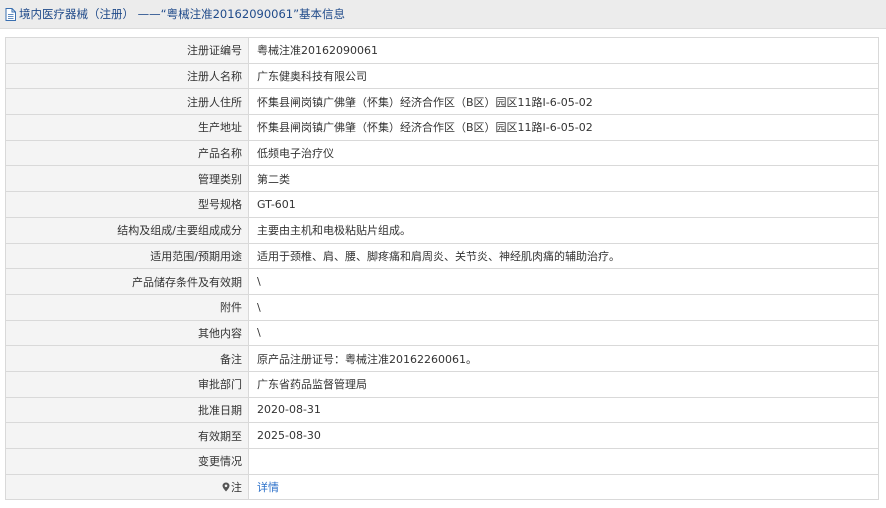  Describe the element at coordinates (563, 410) in the screenshot. I see `row-value: 2020-08-31` at that location.